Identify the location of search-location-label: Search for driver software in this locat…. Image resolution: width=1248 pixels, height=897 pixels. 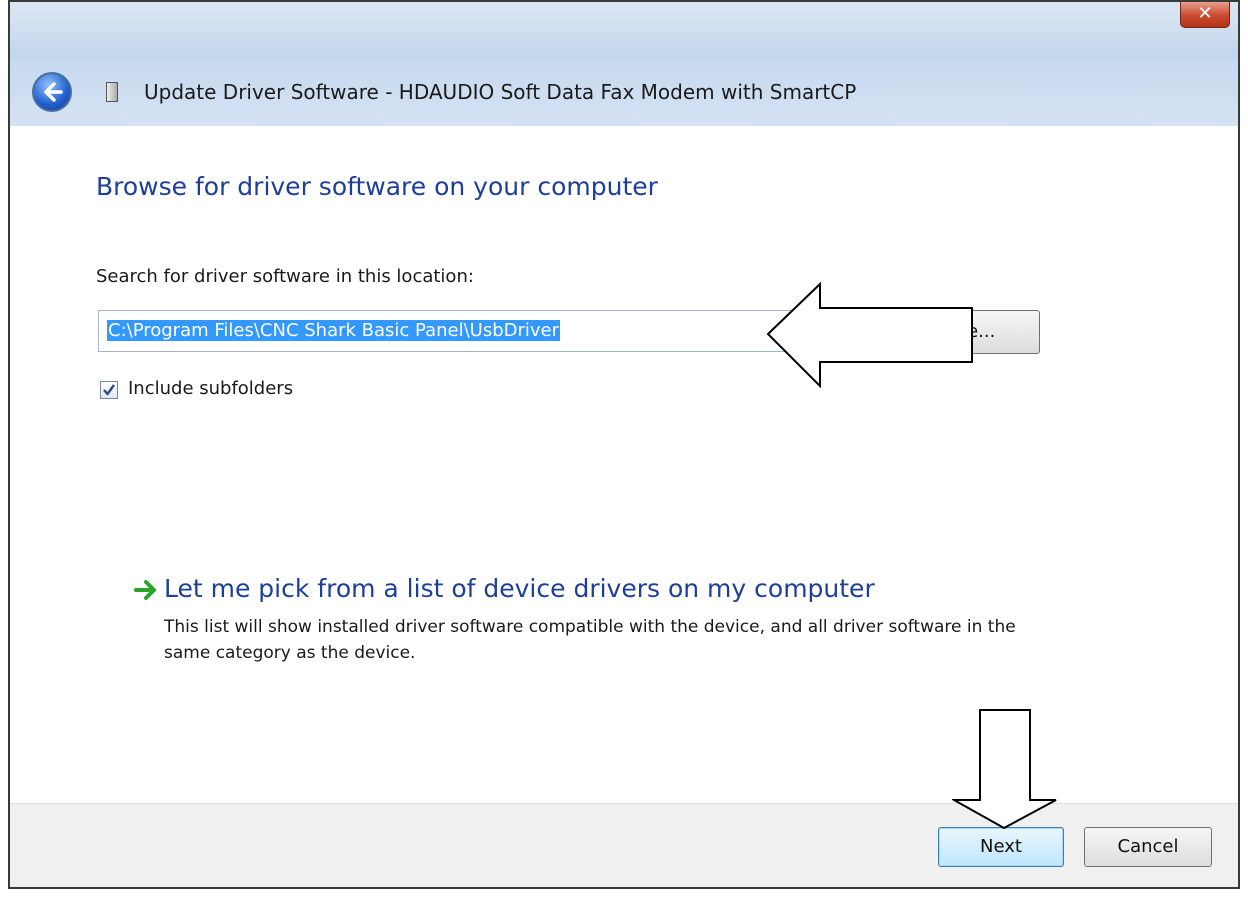
(285, 276).